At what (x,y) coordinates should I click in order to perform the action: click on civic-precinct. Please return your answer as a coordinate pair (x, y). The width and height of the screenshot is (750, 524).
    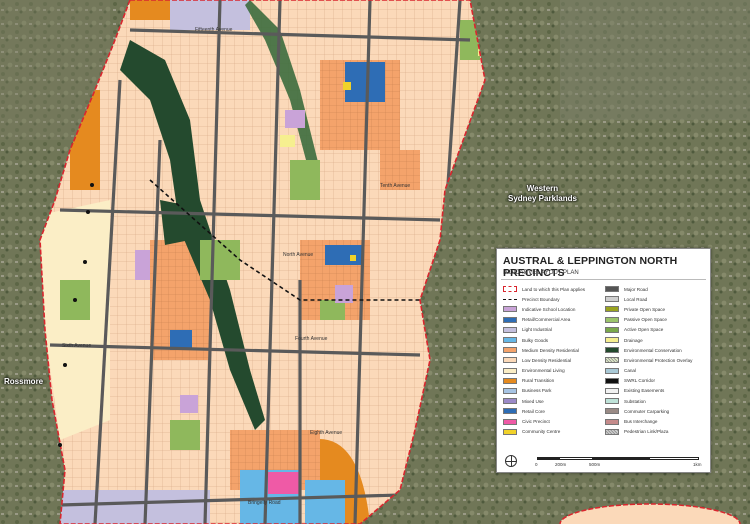
    Looking at the image, I should click on (284, 483).